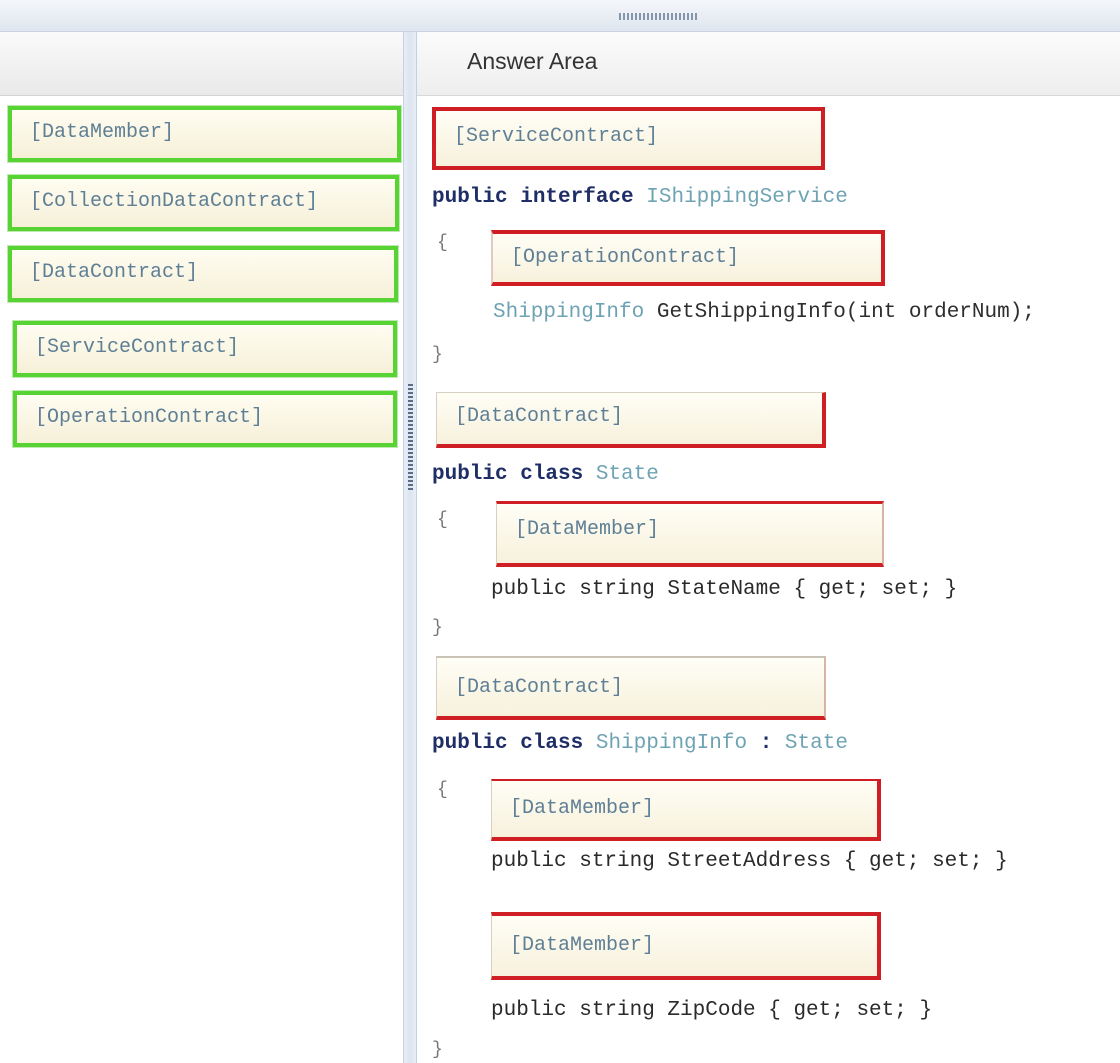 This screenshot has width=1120, height=1063. What do you see at coordinates (545, 474) in the screenshot?
I see `code-line-class-state: public class State` at bounding box center [545, 474].